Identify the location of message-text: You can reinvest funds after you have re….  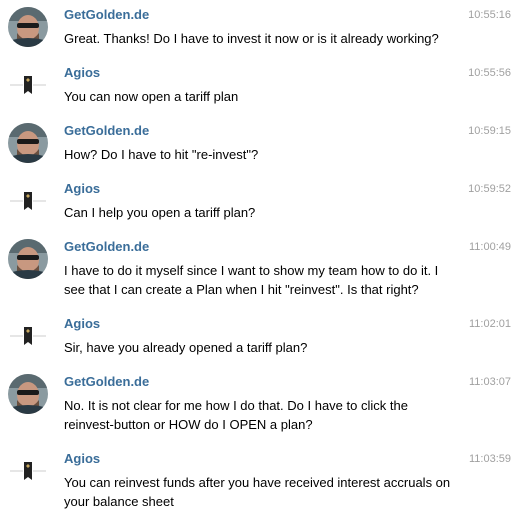
(257, 492).